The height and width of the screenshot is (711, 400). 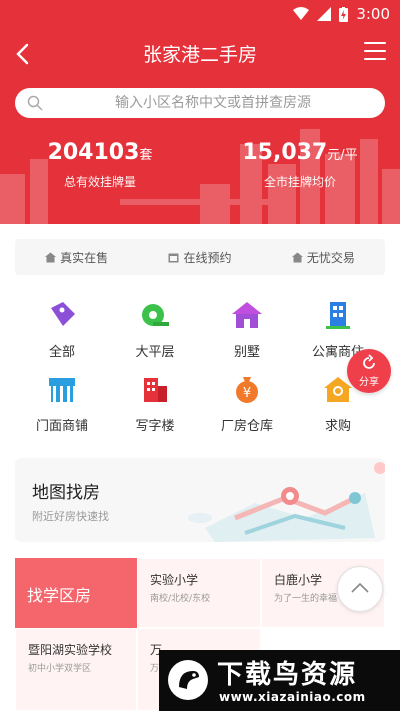 I want to click on money-bag-icon: ¥, so click(x=247, y=390).